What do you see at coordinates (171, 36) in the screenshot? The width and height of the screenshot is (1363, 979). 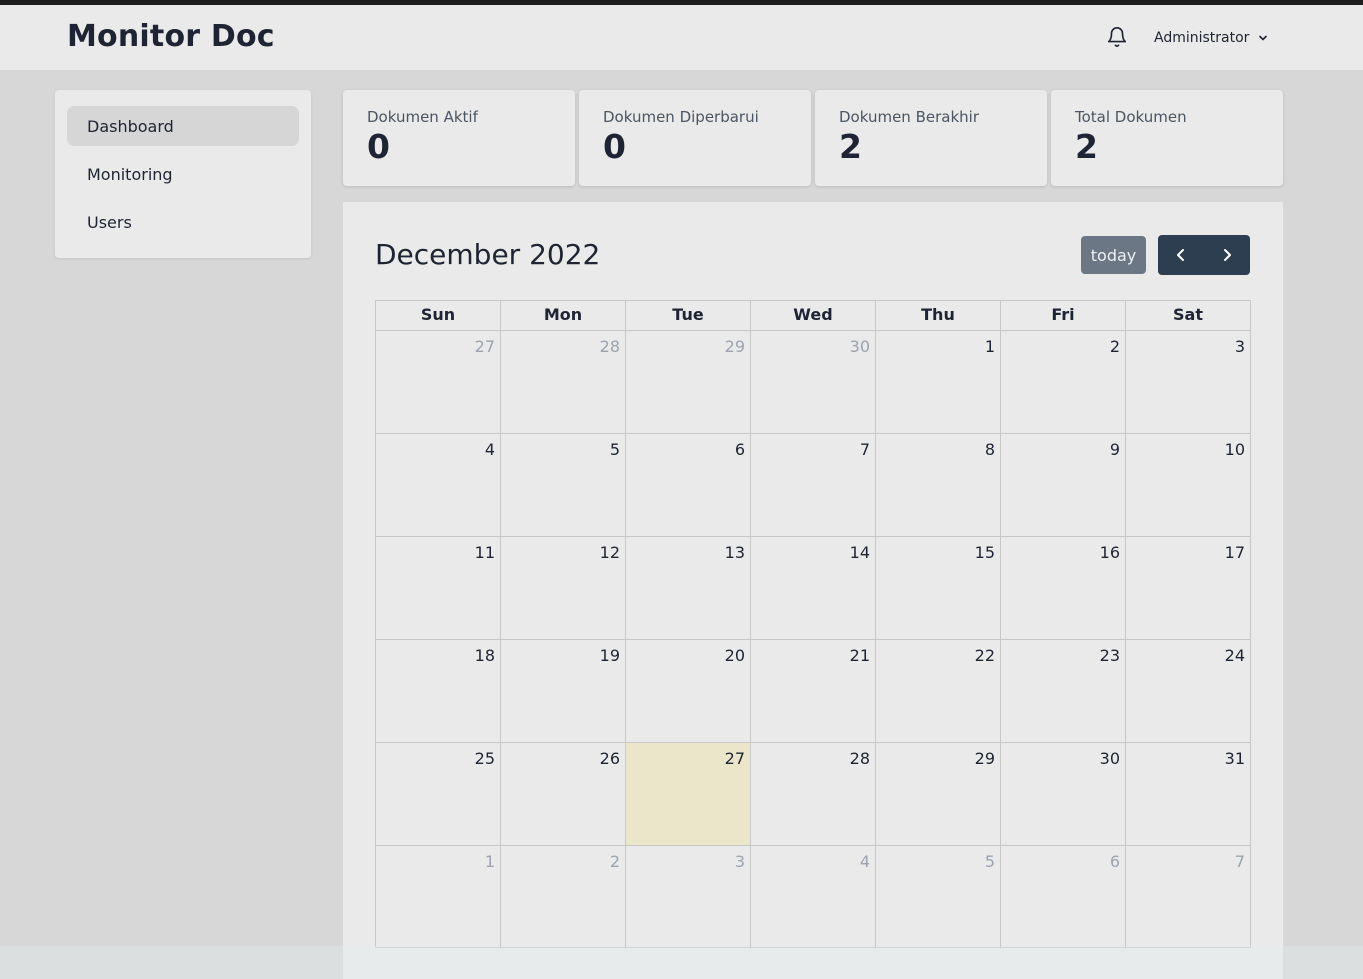 I see `brand-title: Monitor Doc` at bounding box center [171, 36].